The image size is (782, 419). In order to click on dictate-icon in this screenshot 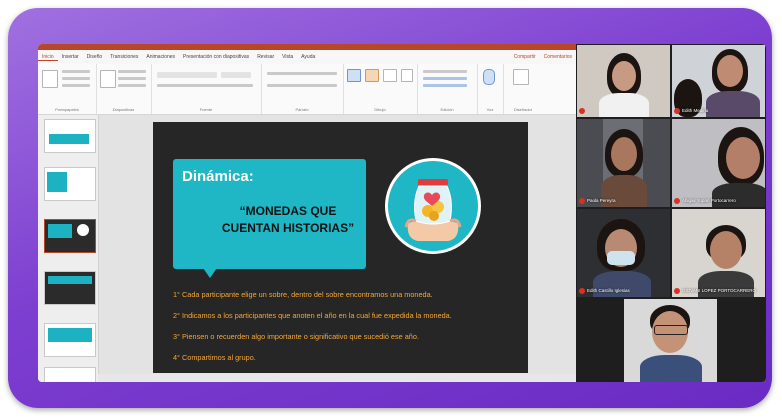, I will do `click(489, 77)`.